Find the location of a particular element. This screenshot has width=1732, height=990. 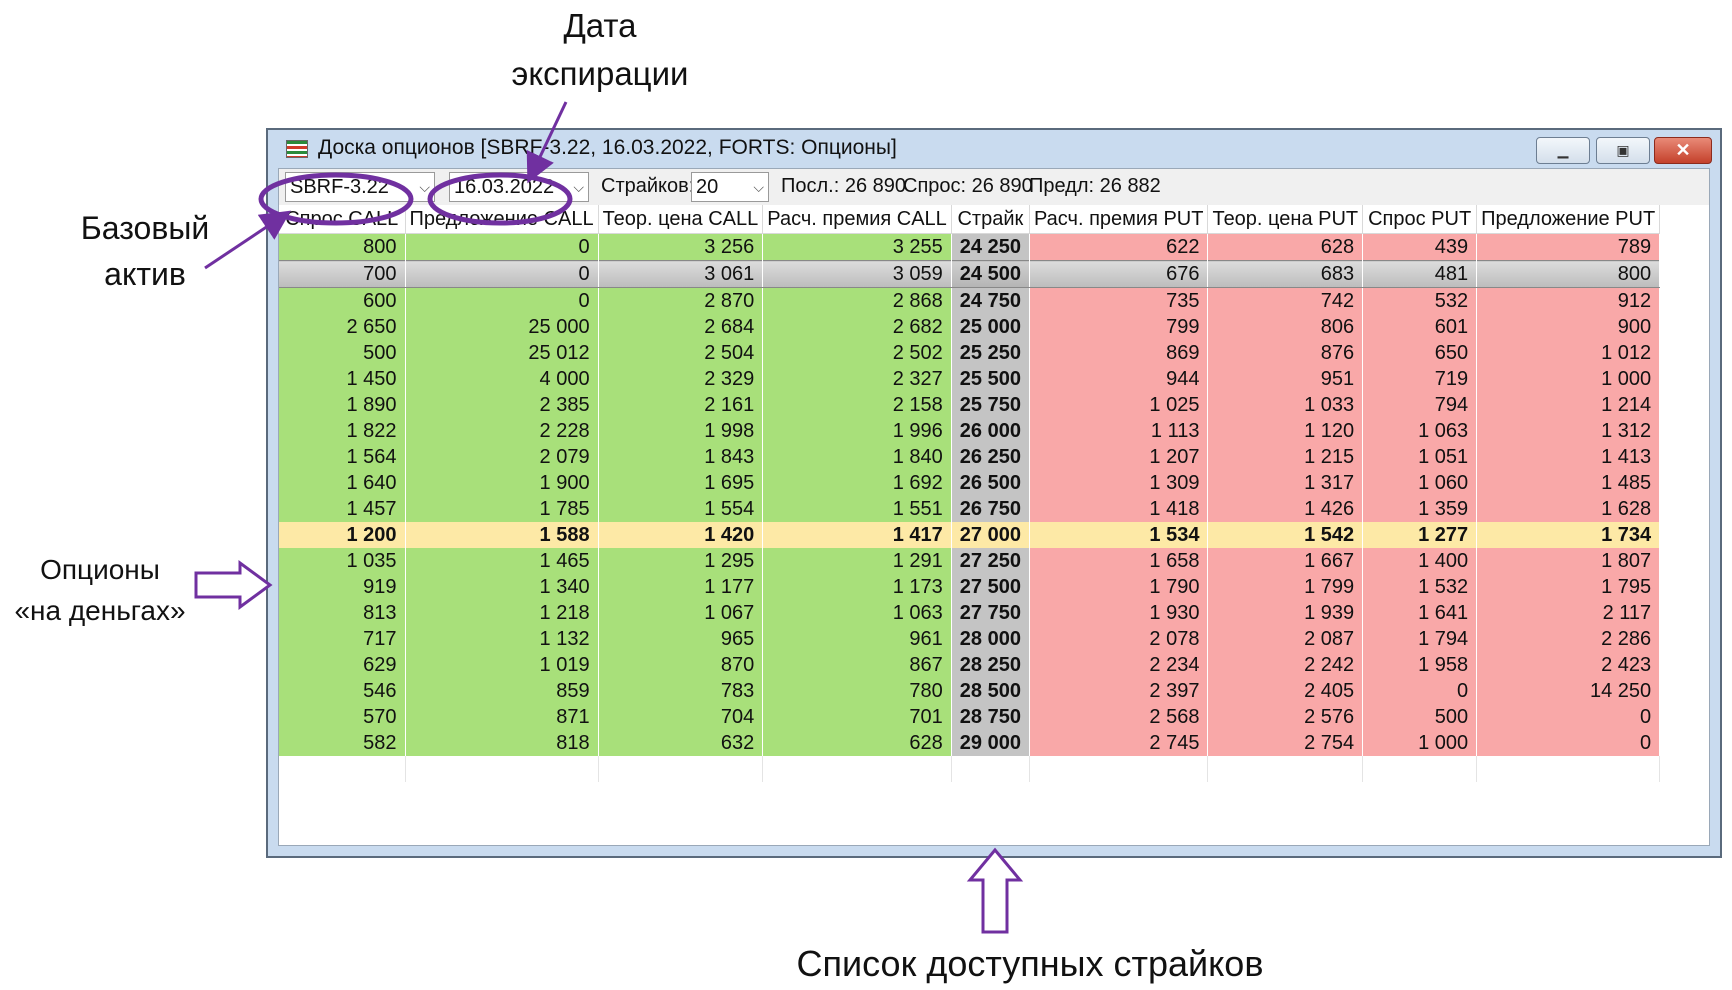

strike-cell: 26 000 is located at coordinates (990, 431).